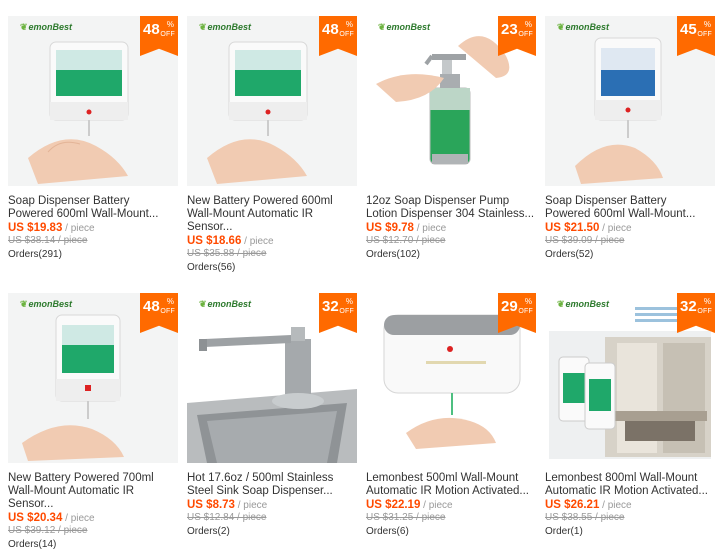 Image resolution: width=721 pixels, height=552 pixels. What do you see at coordinates (211, 505) in the screenshot?
I see `sale-price: US $8.73` at bounding box center [211, 505].